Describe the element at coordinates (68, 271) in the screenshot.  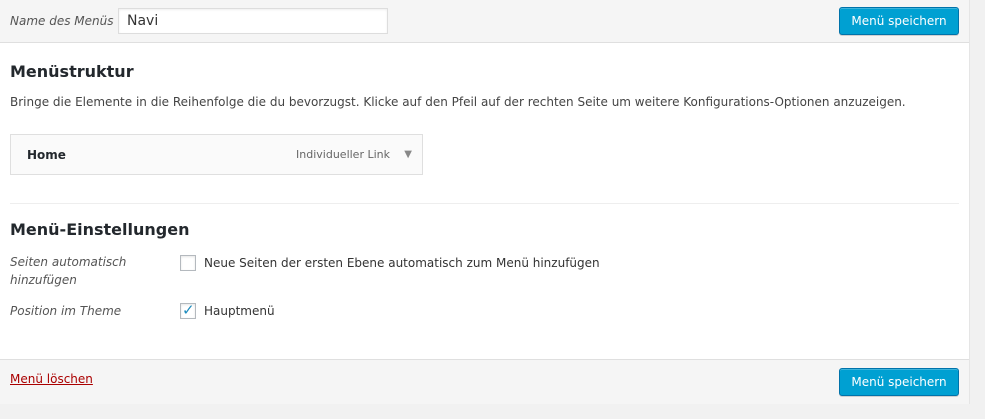
I see `auto-add-pages-label: Seiten automatisch hinzufügen` at that location.